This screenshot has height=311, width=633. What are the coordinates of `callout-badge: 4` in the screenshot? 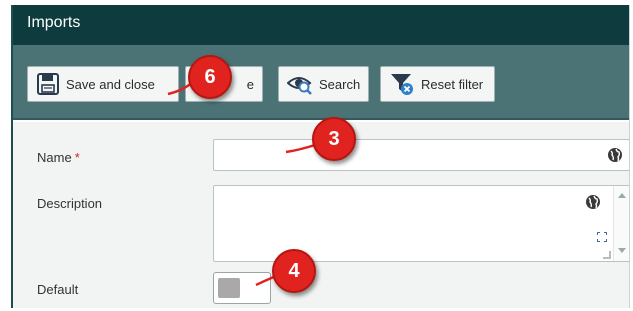 It's located at (294, 271).